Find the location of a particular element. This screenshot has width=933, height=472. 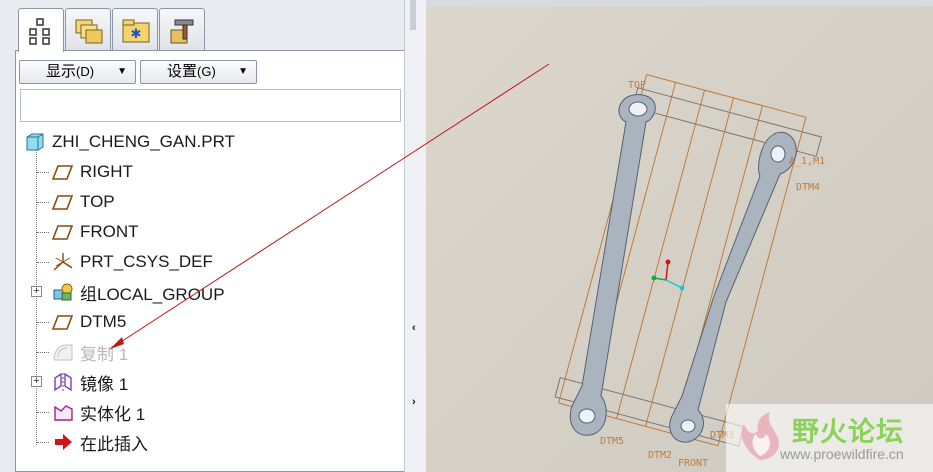

tab-model-tree is located at coordinates (41, 30).